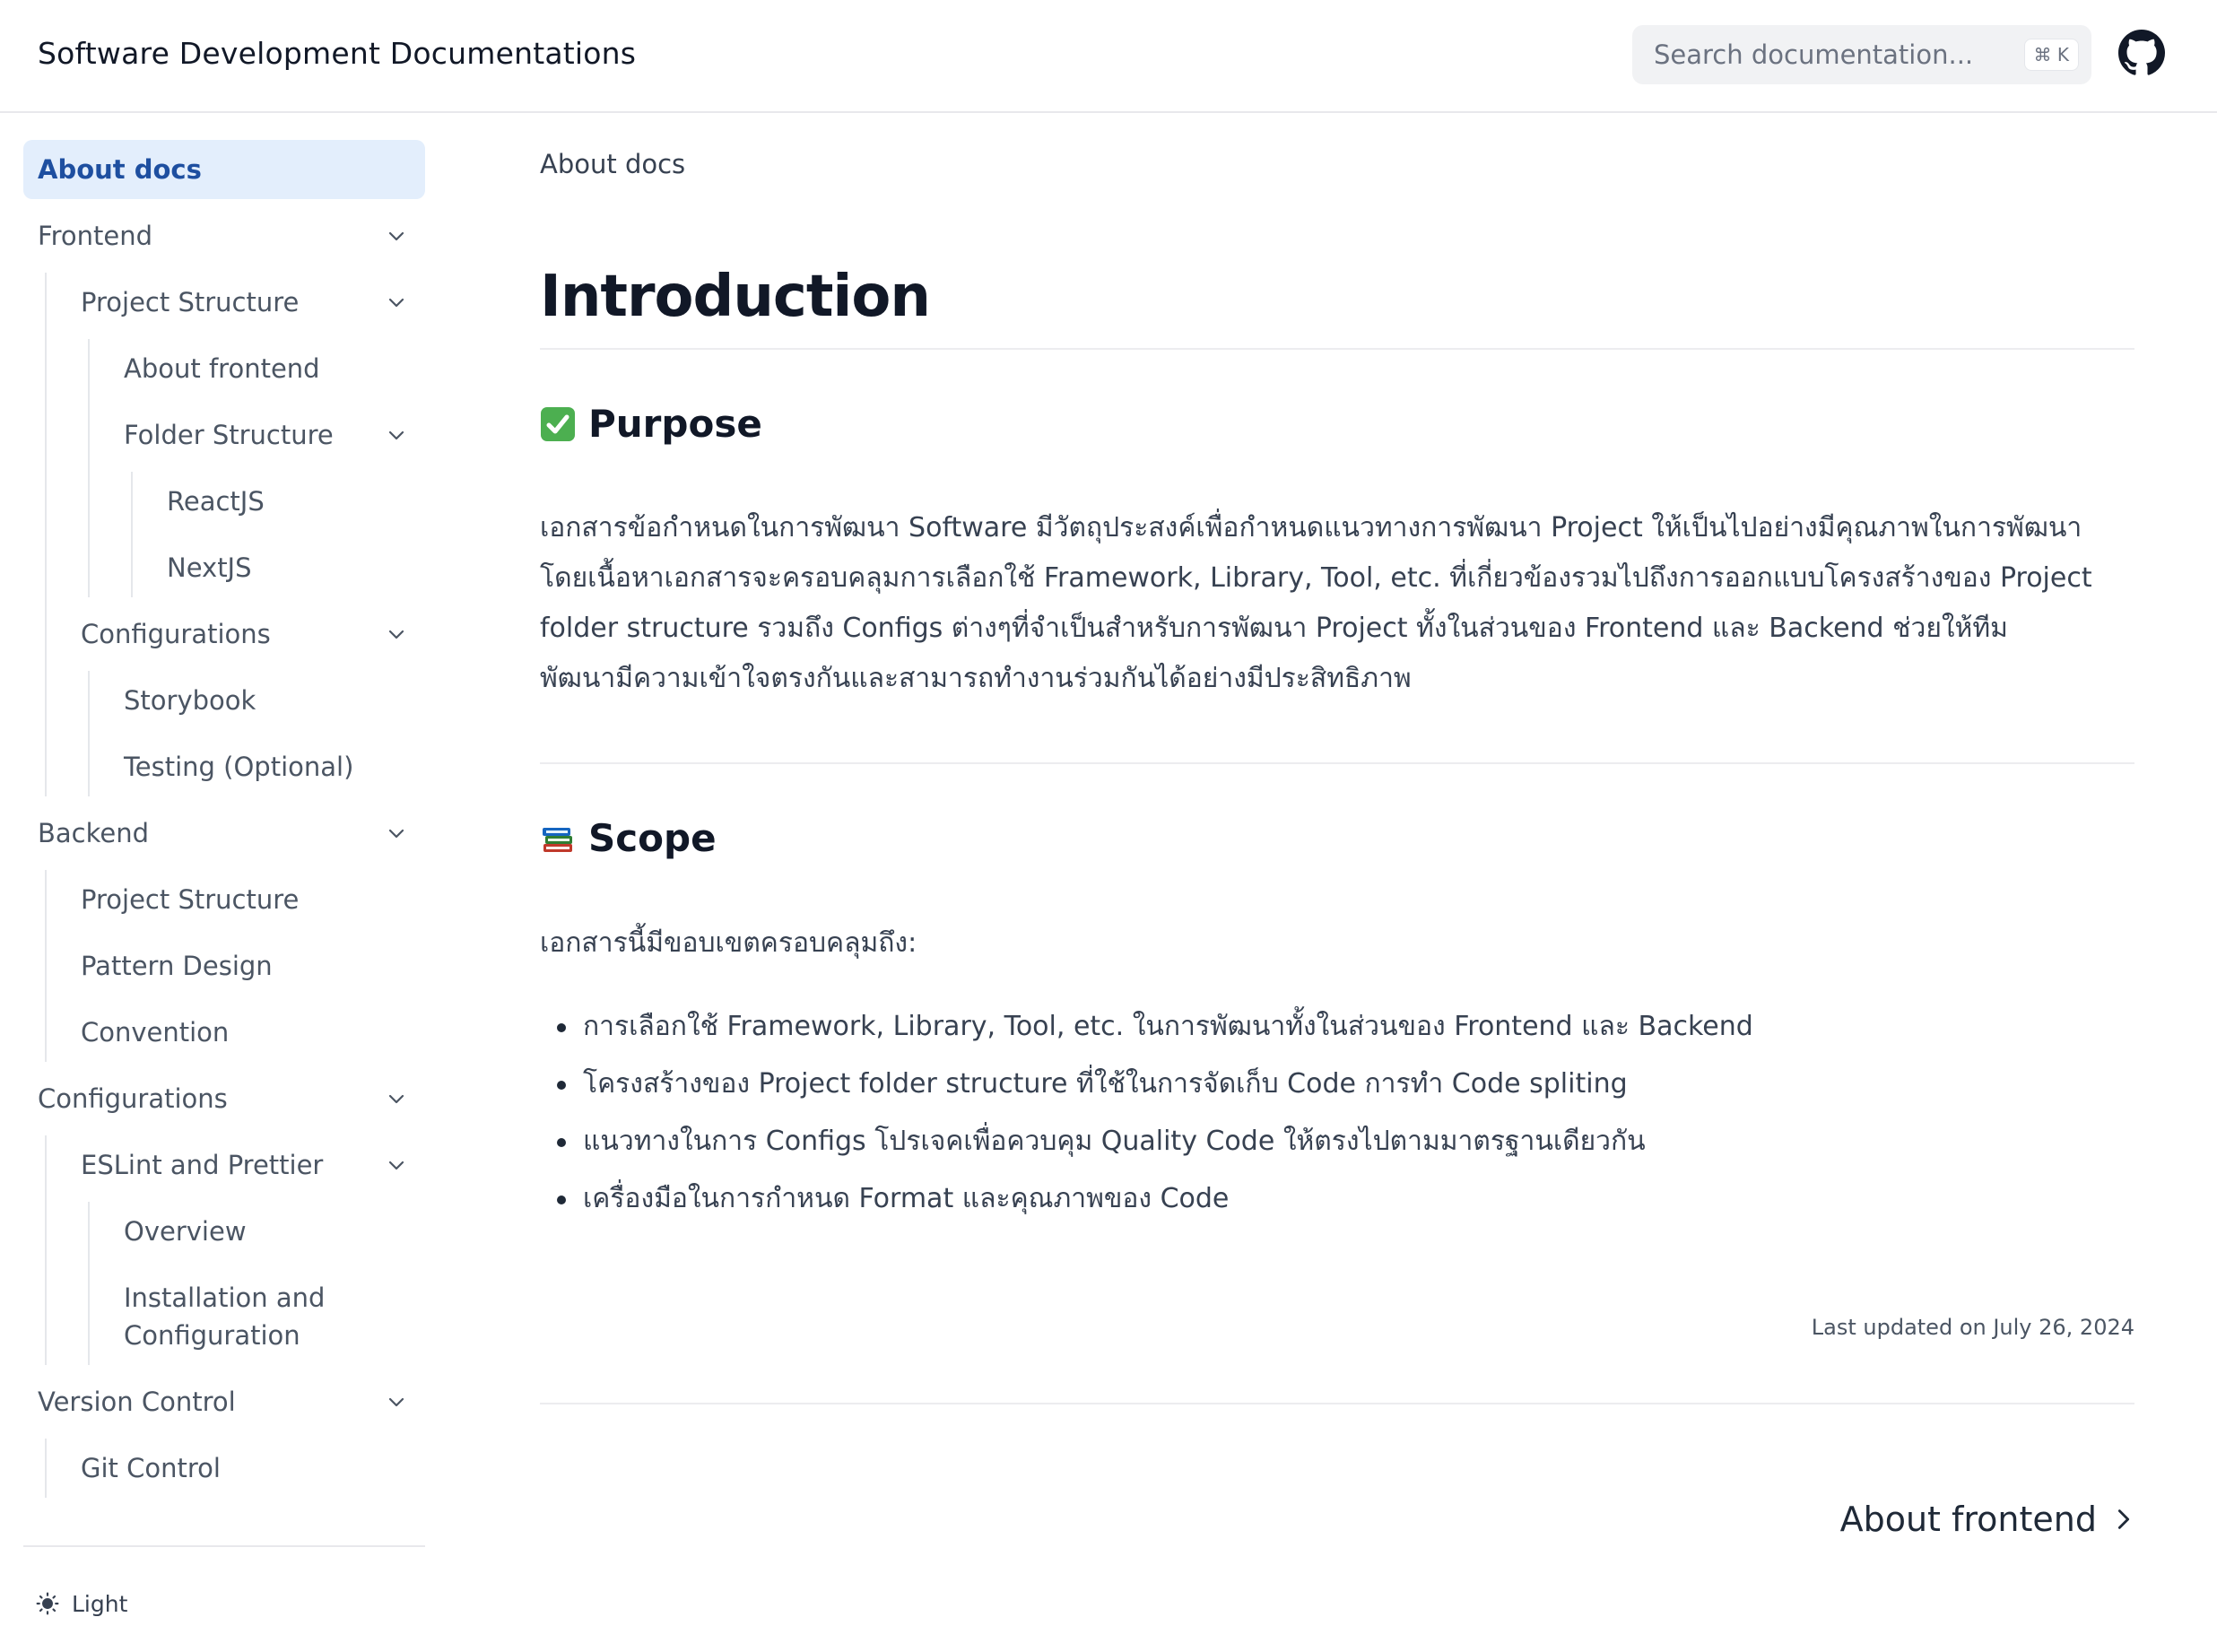  What do you see at coordinates (185, 1231) in the screenshot?
I see `sidebar-item-label: Overview` at bounding box center [185, 1231].